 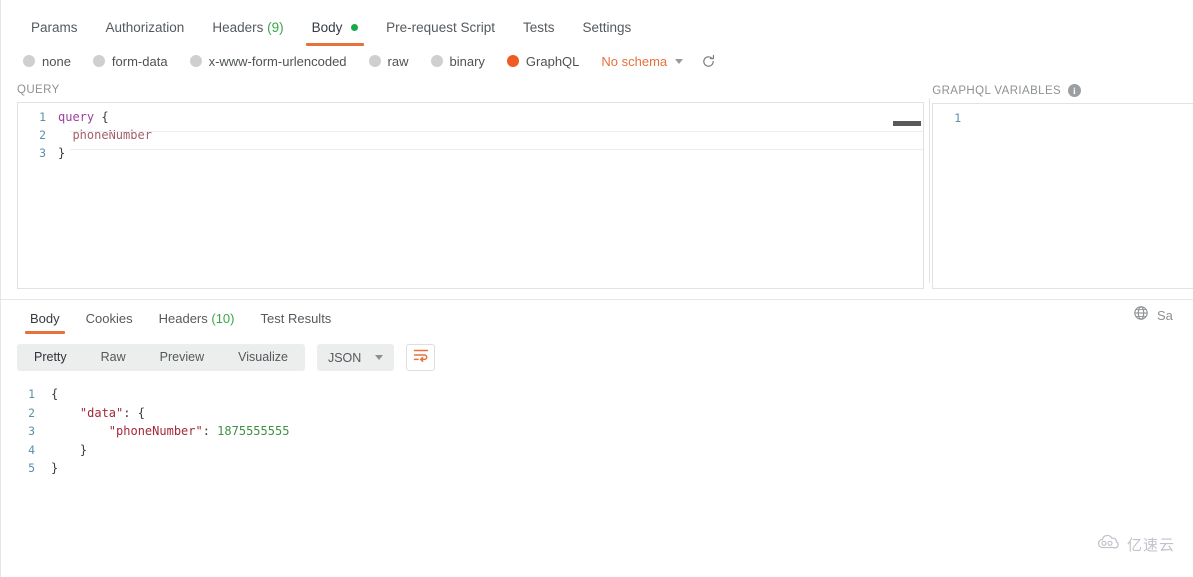 I want to click on response-tab-test-results: Test Results, so click(x=296, y=323).